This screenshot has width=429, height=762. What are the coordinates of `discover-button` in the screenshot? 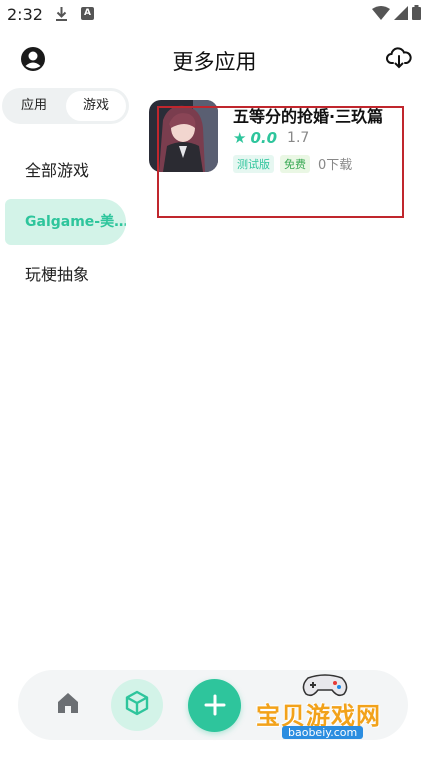 It's located at (137, 705).